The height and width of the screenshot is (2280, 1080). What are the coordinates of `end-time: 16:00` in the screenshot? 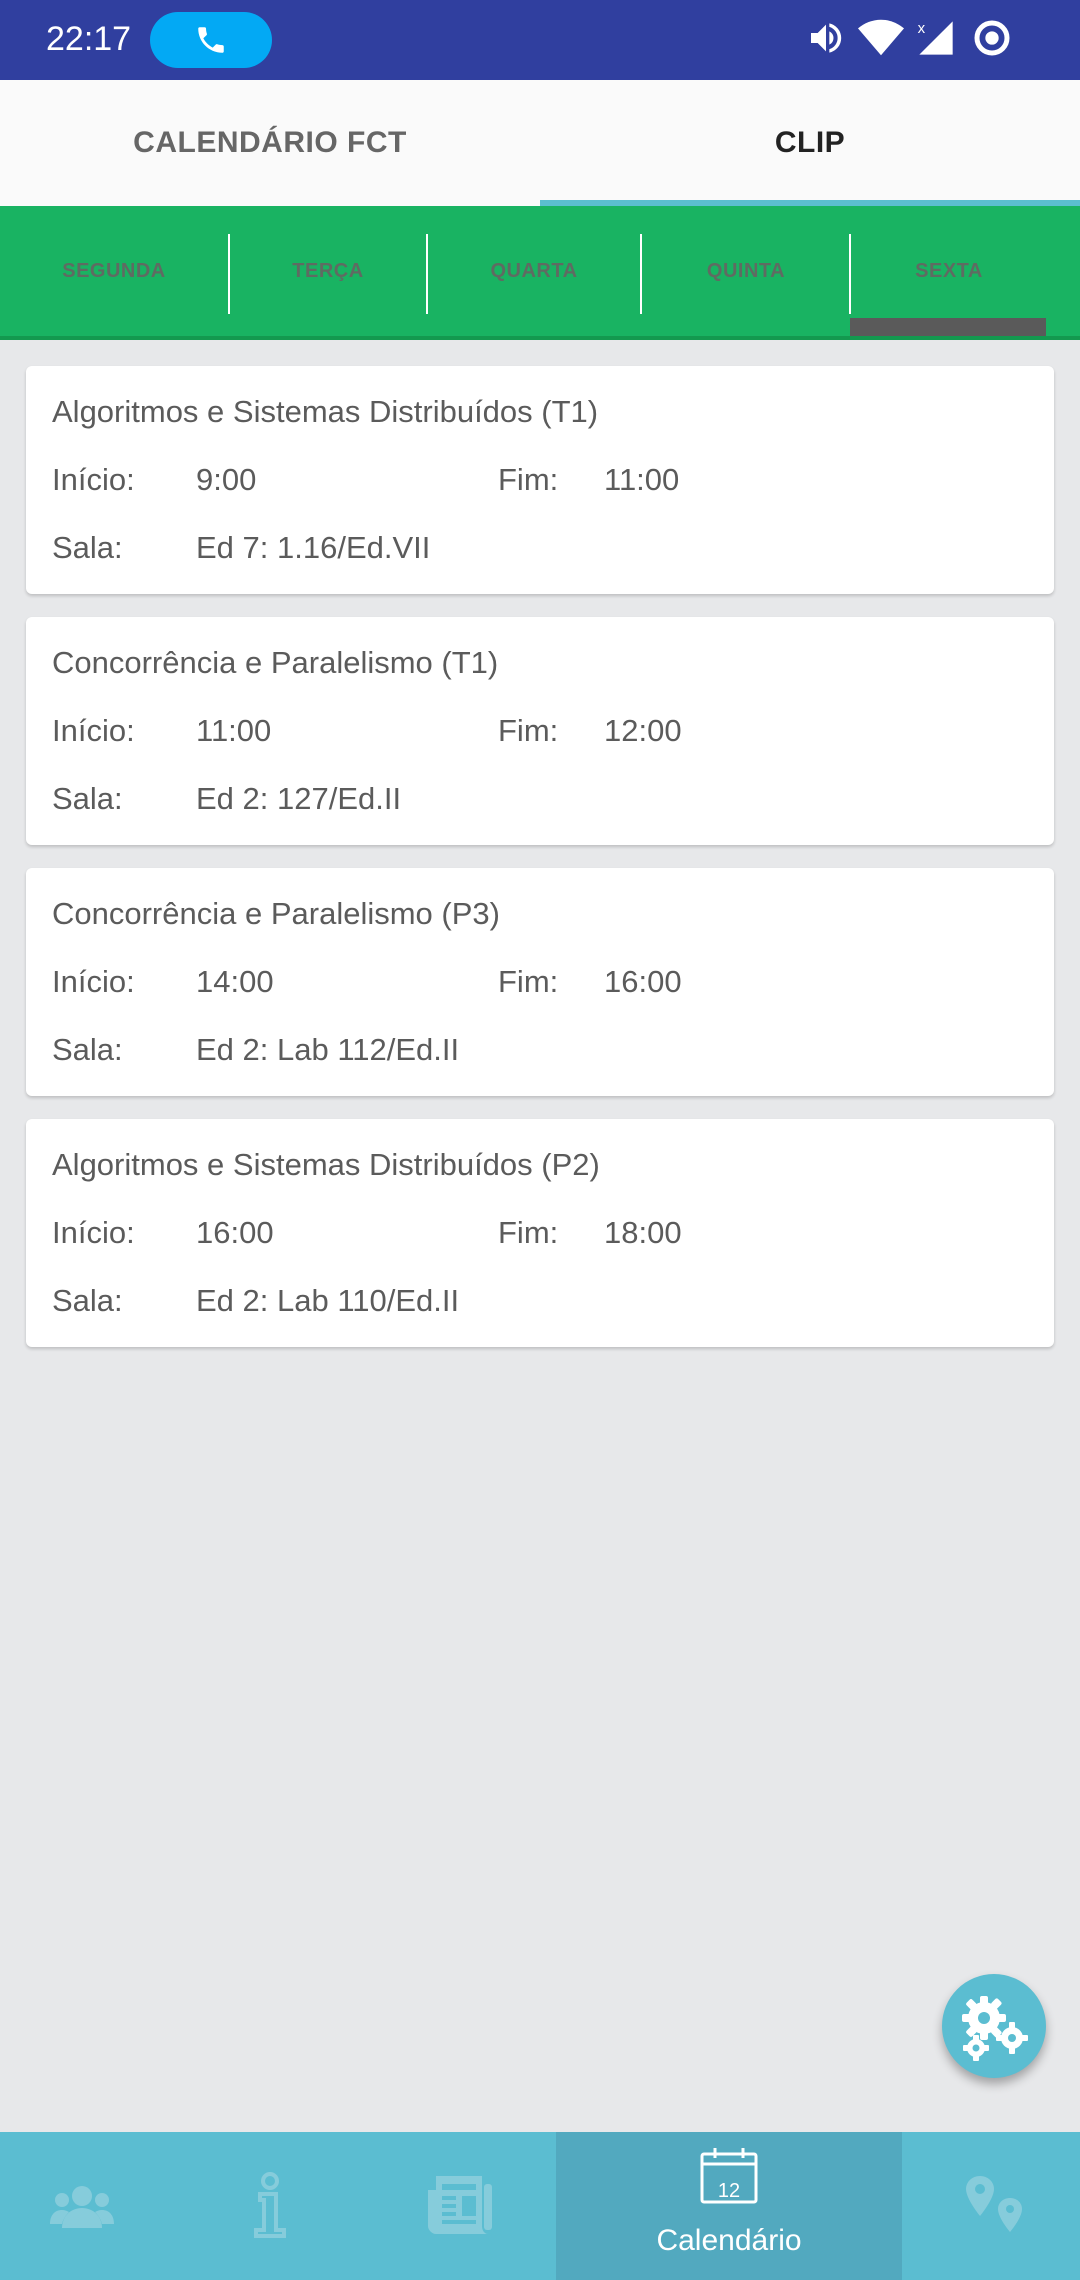 It's located at (643, 981).